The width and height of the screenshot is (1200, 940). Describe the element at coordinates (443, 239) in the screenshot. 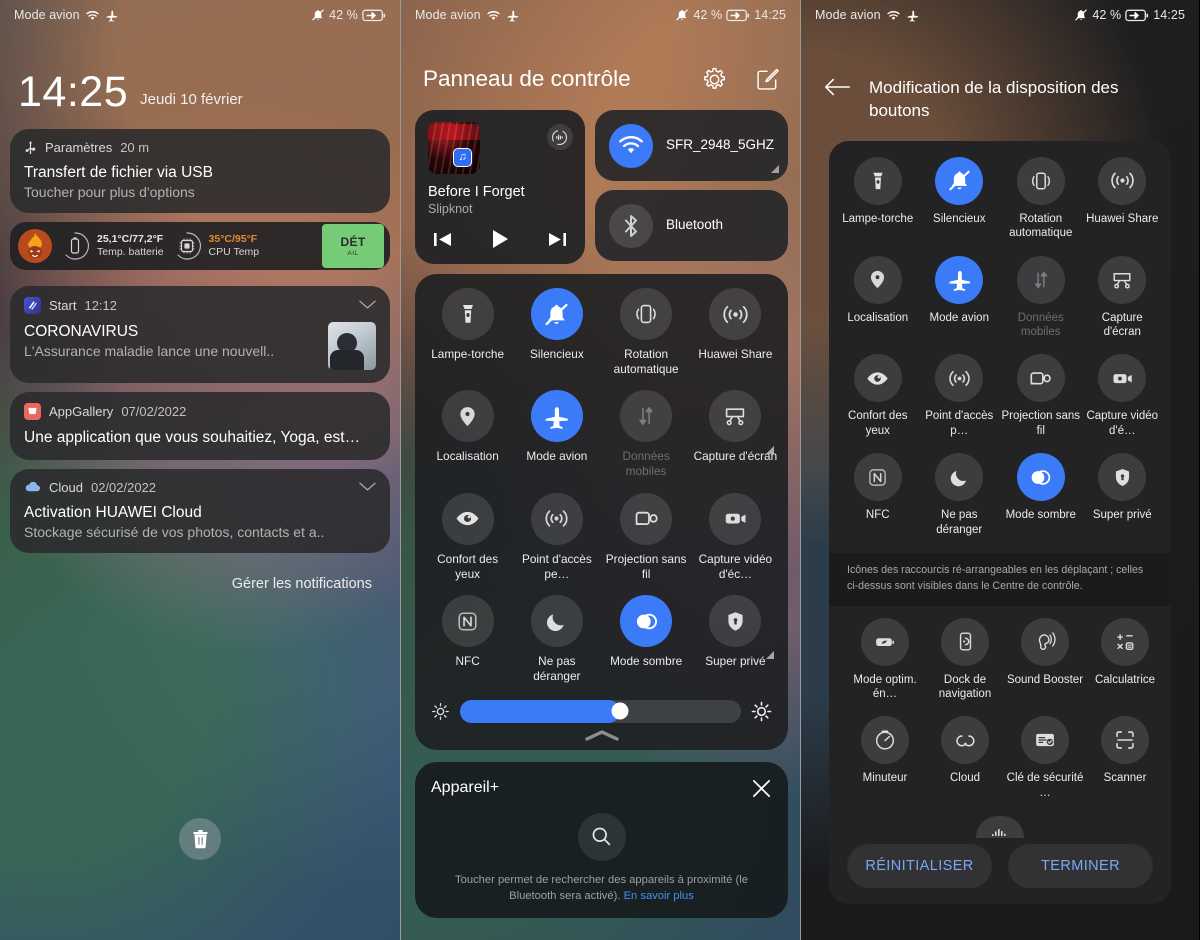

I see `previous-icon` at that location.